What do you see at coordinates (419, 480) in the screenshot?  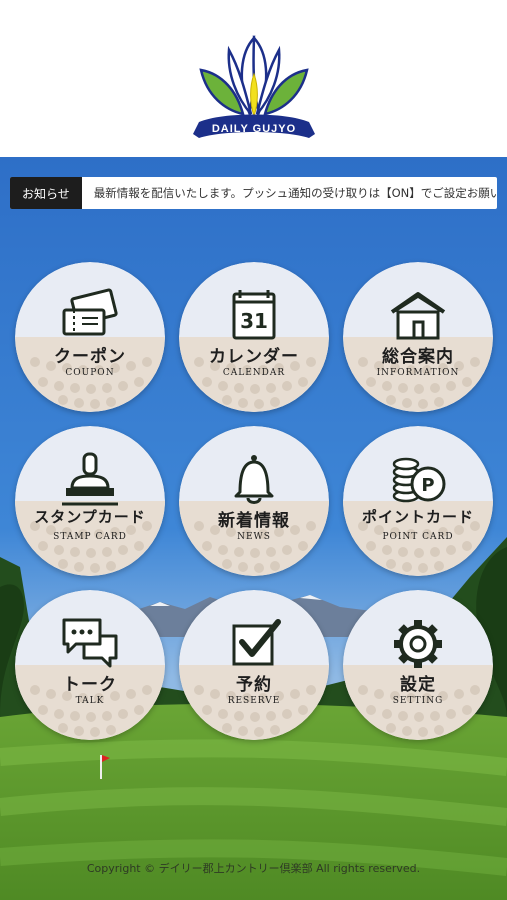 I see `coins-icon: P` at bounding box center [419, 480].